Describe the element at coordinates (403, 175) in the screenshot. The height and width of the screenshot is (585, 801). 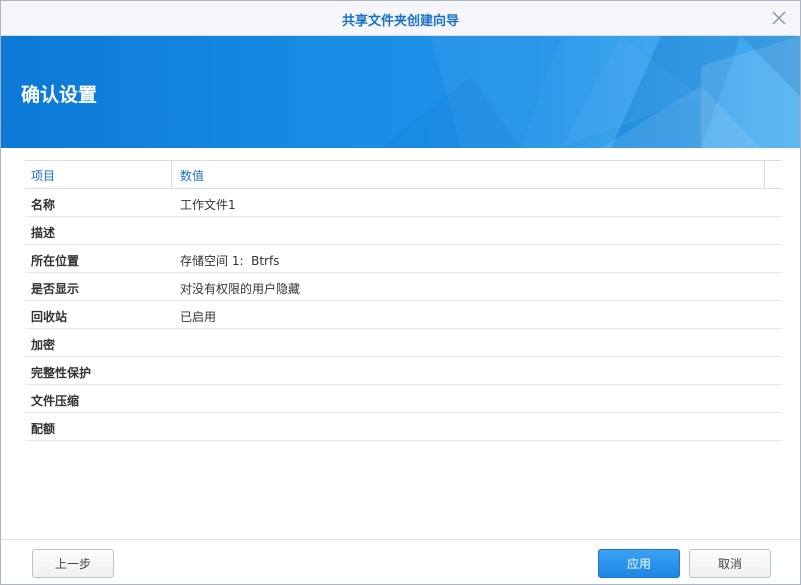
I see `table-header: 项目 数值` at that location.